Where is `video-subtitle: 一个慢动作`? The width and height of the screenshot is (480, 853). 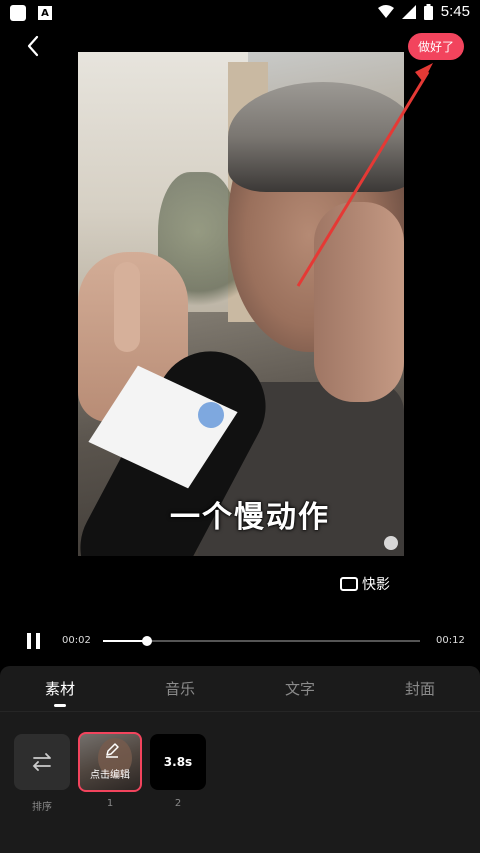 video-subtitle: 一个慢动作 is located at coordinates (250, 517).